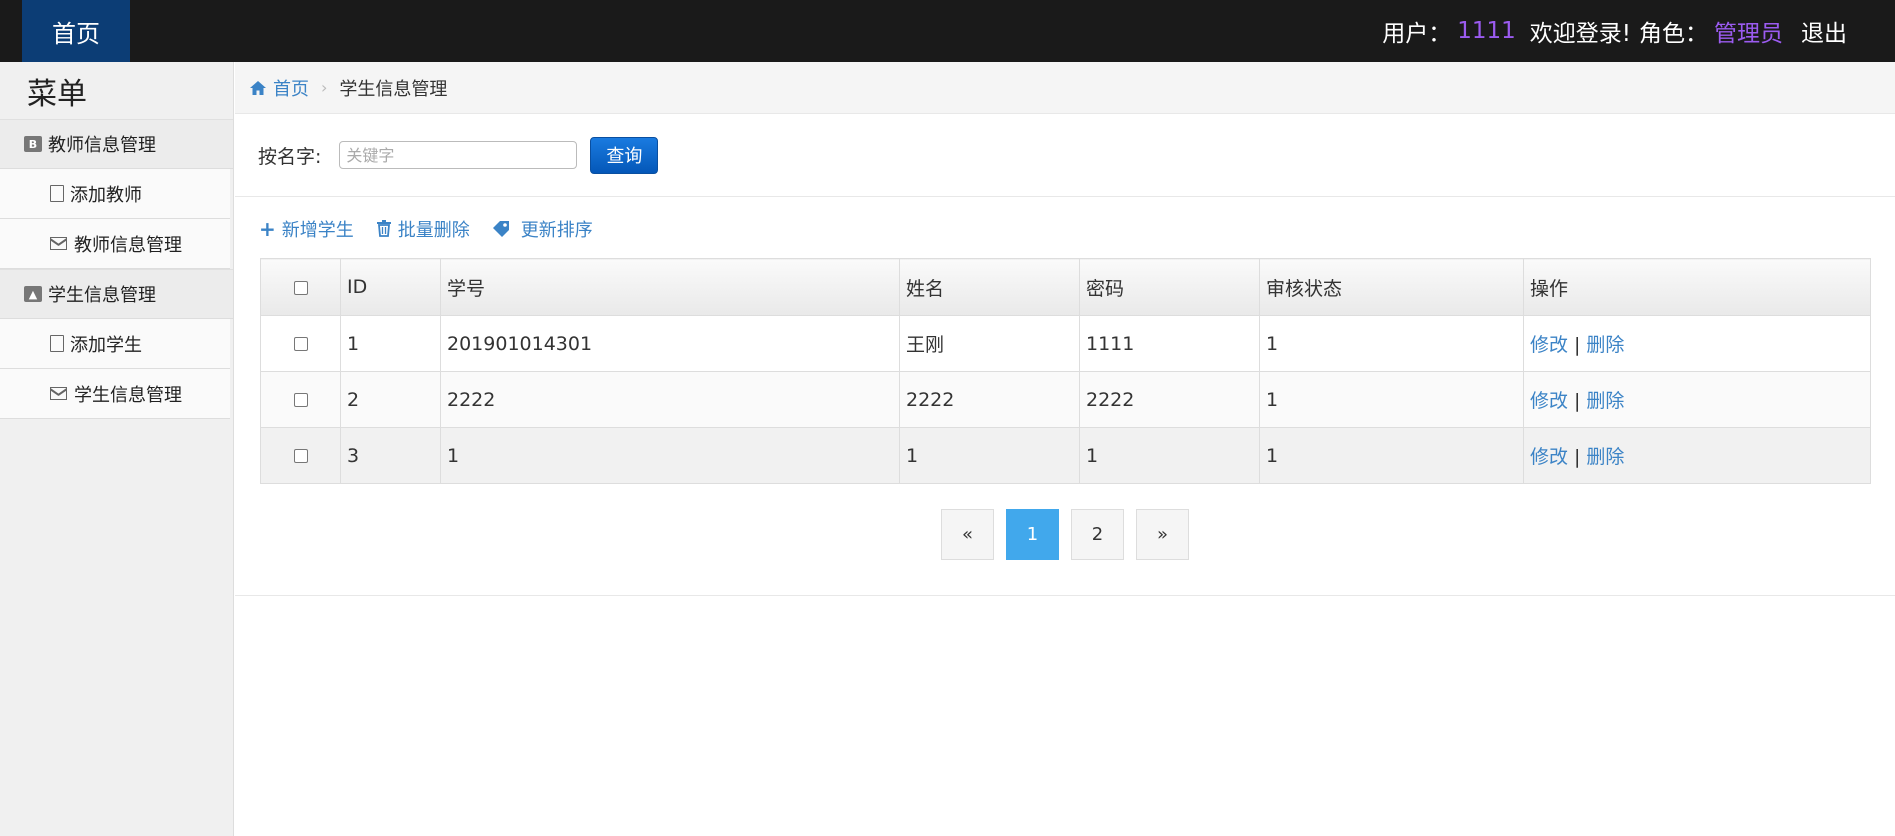 Image resolution: width=1895 pixels, height=836 pixels. What do you see at coordinates (291, 89) in the screenshot?
I see `breadcrumb-home-label: 首页` at bounding box center [291, 89].